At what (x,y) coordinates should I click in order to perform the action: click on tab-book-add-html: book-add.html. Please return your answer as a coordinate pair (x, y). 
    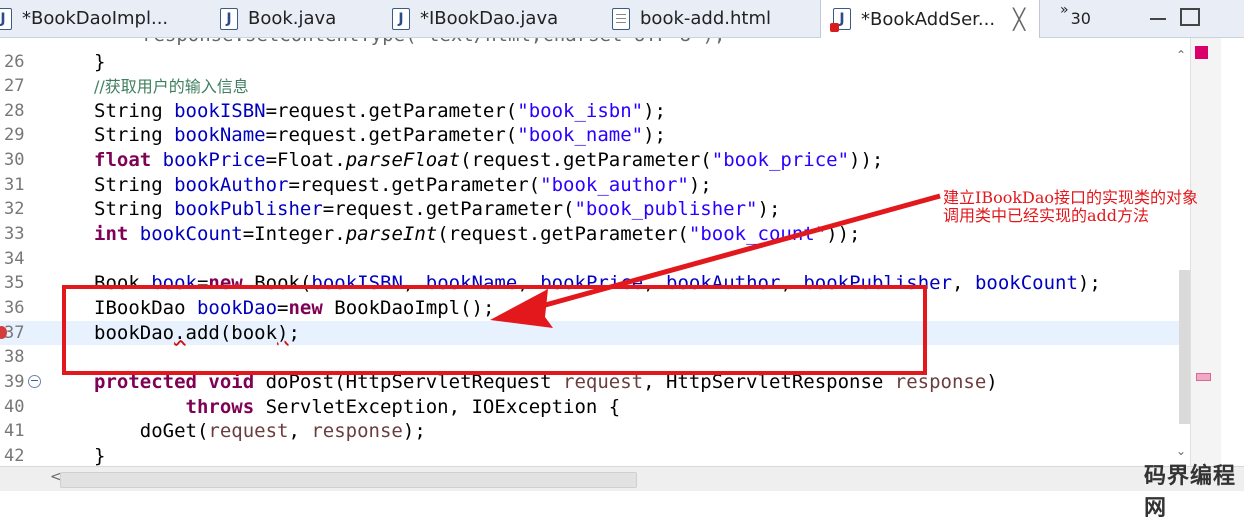
    Looking at the image, I should click on (691, 18).